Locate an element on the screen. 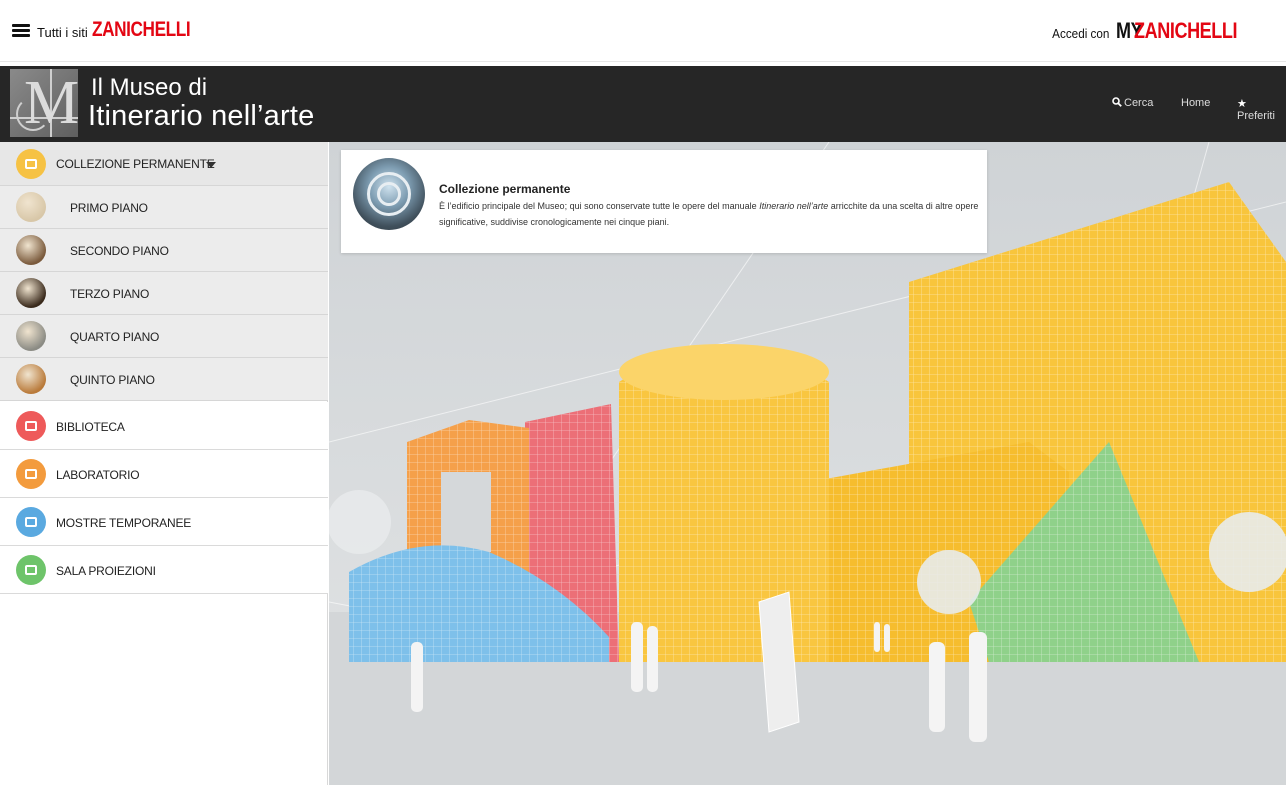 This screenshot has height=785, width=1286. sidebar-item-secondo-piano: SECONDO PIANO is located at coordinates (164, 250).